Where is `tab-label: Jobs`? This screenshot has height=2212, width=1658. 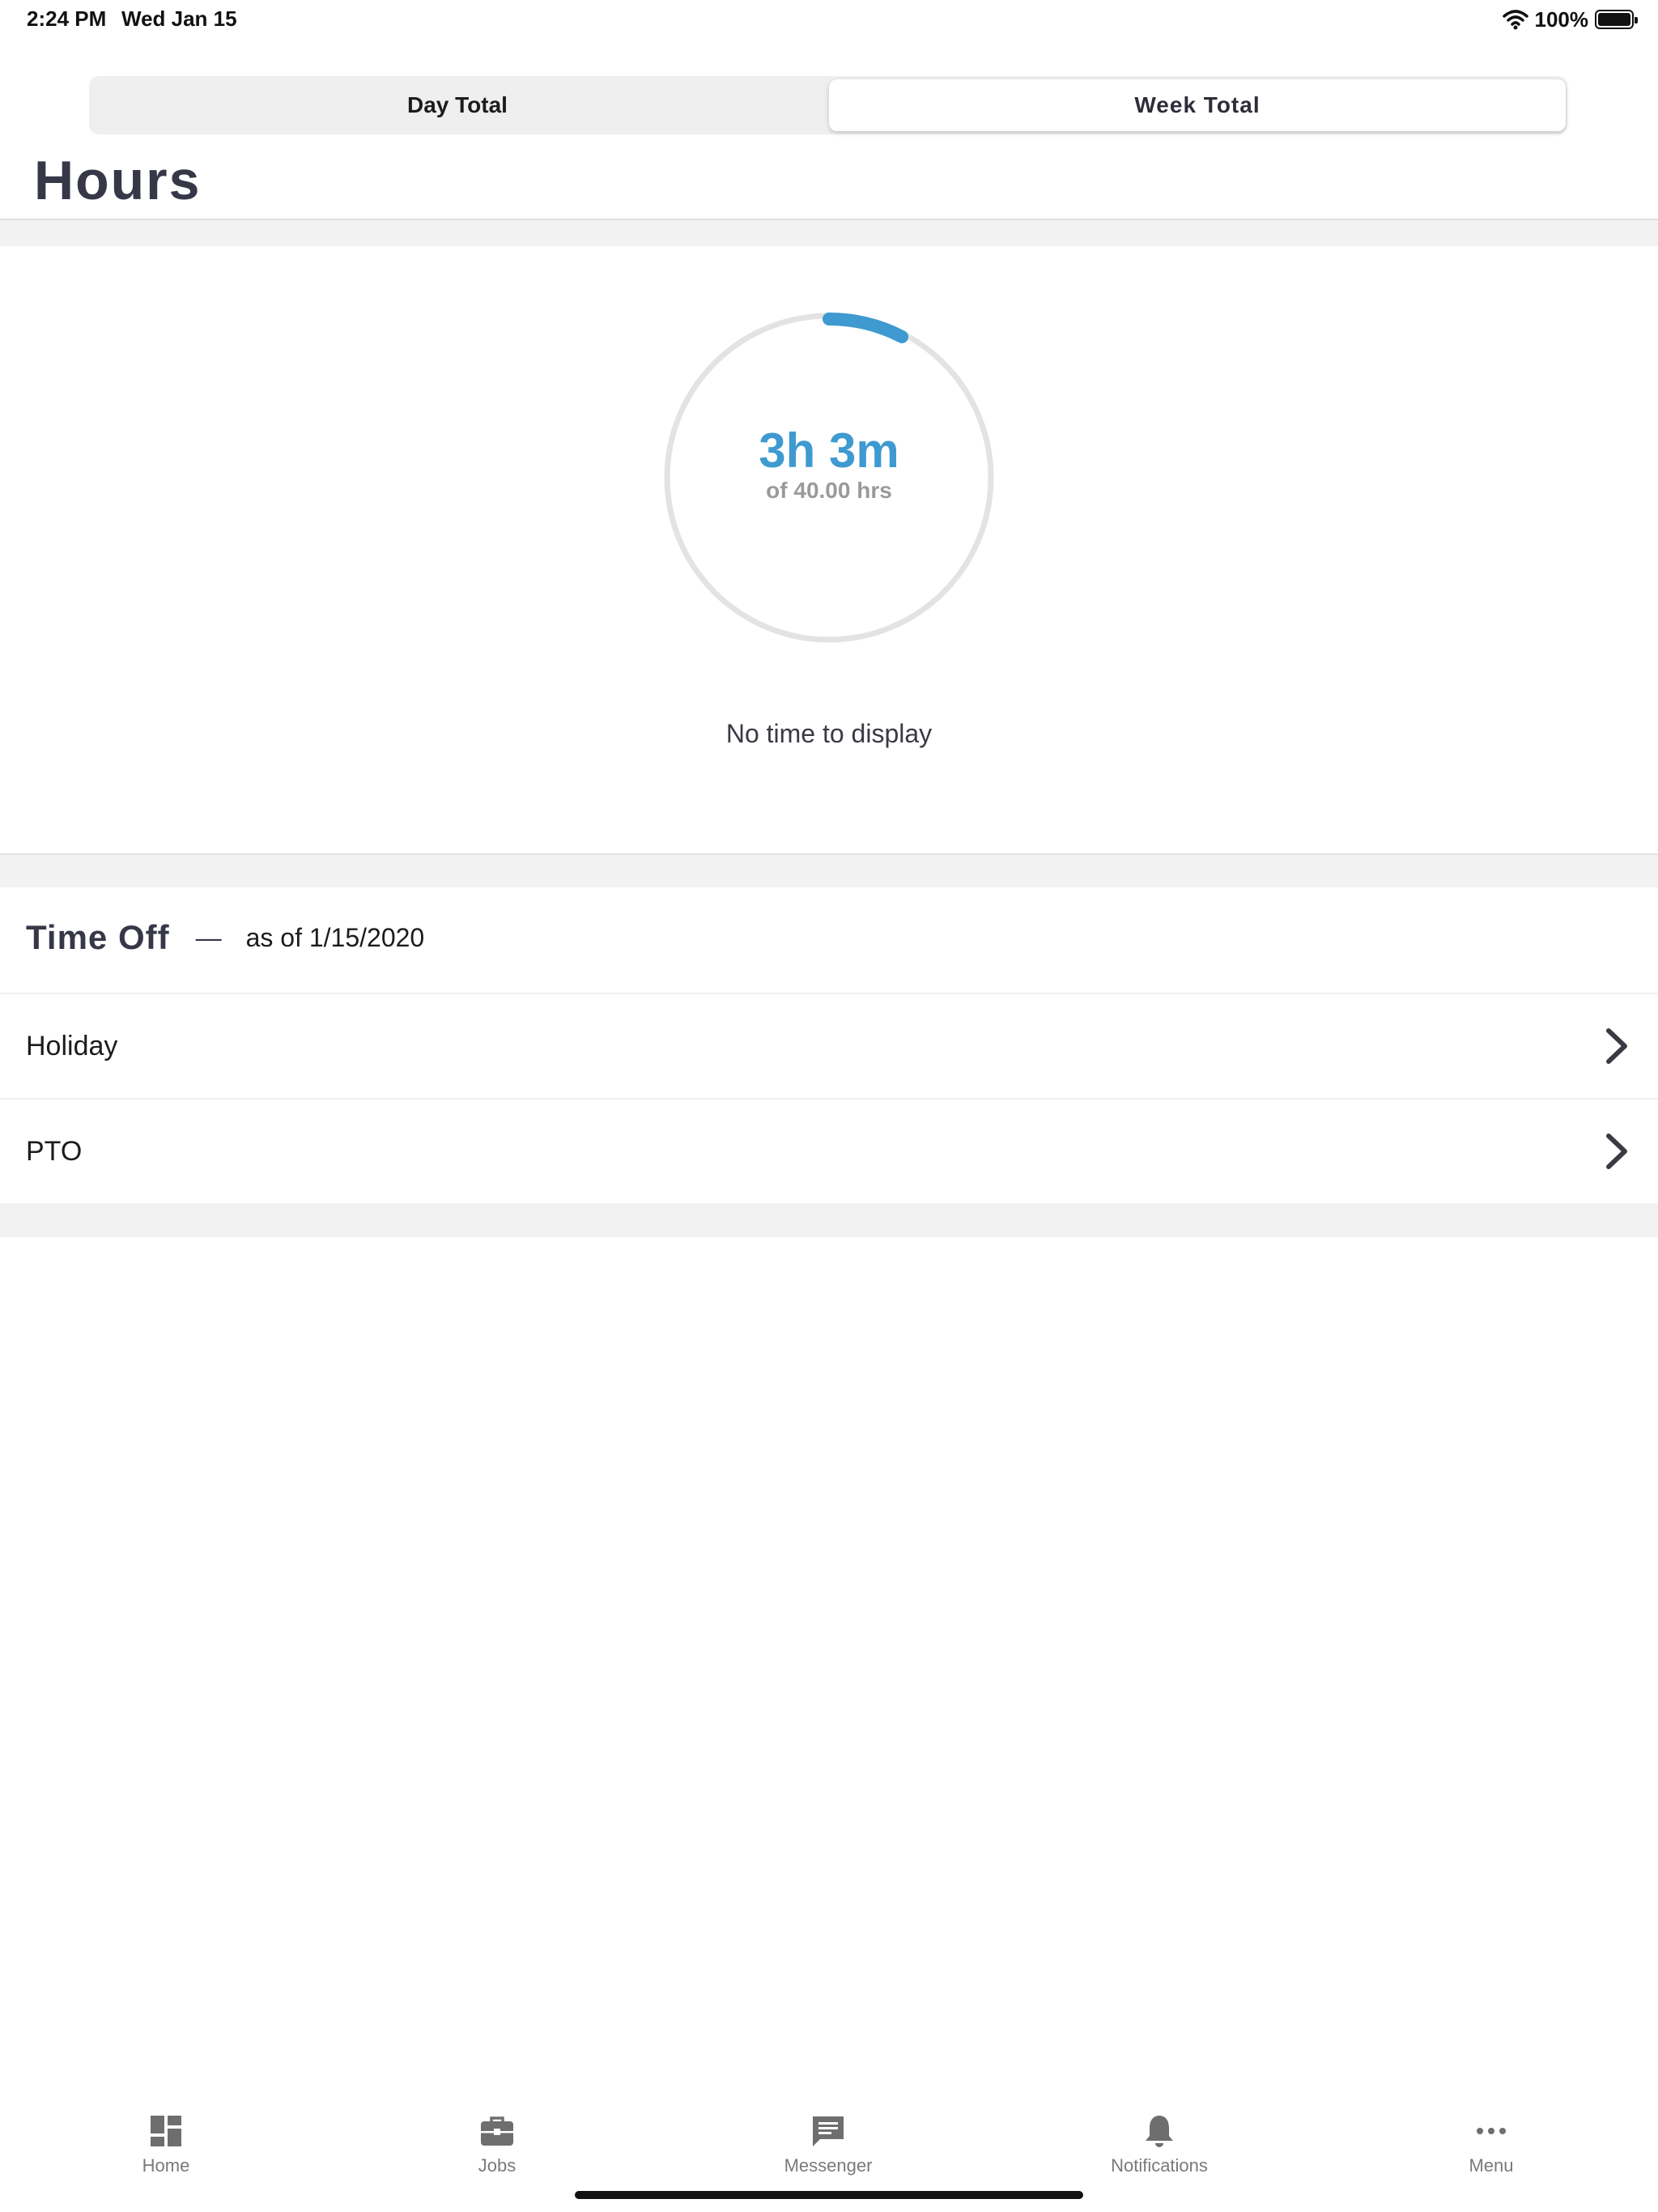
tab-label: Jobs is located at coordinates (497, 2166).